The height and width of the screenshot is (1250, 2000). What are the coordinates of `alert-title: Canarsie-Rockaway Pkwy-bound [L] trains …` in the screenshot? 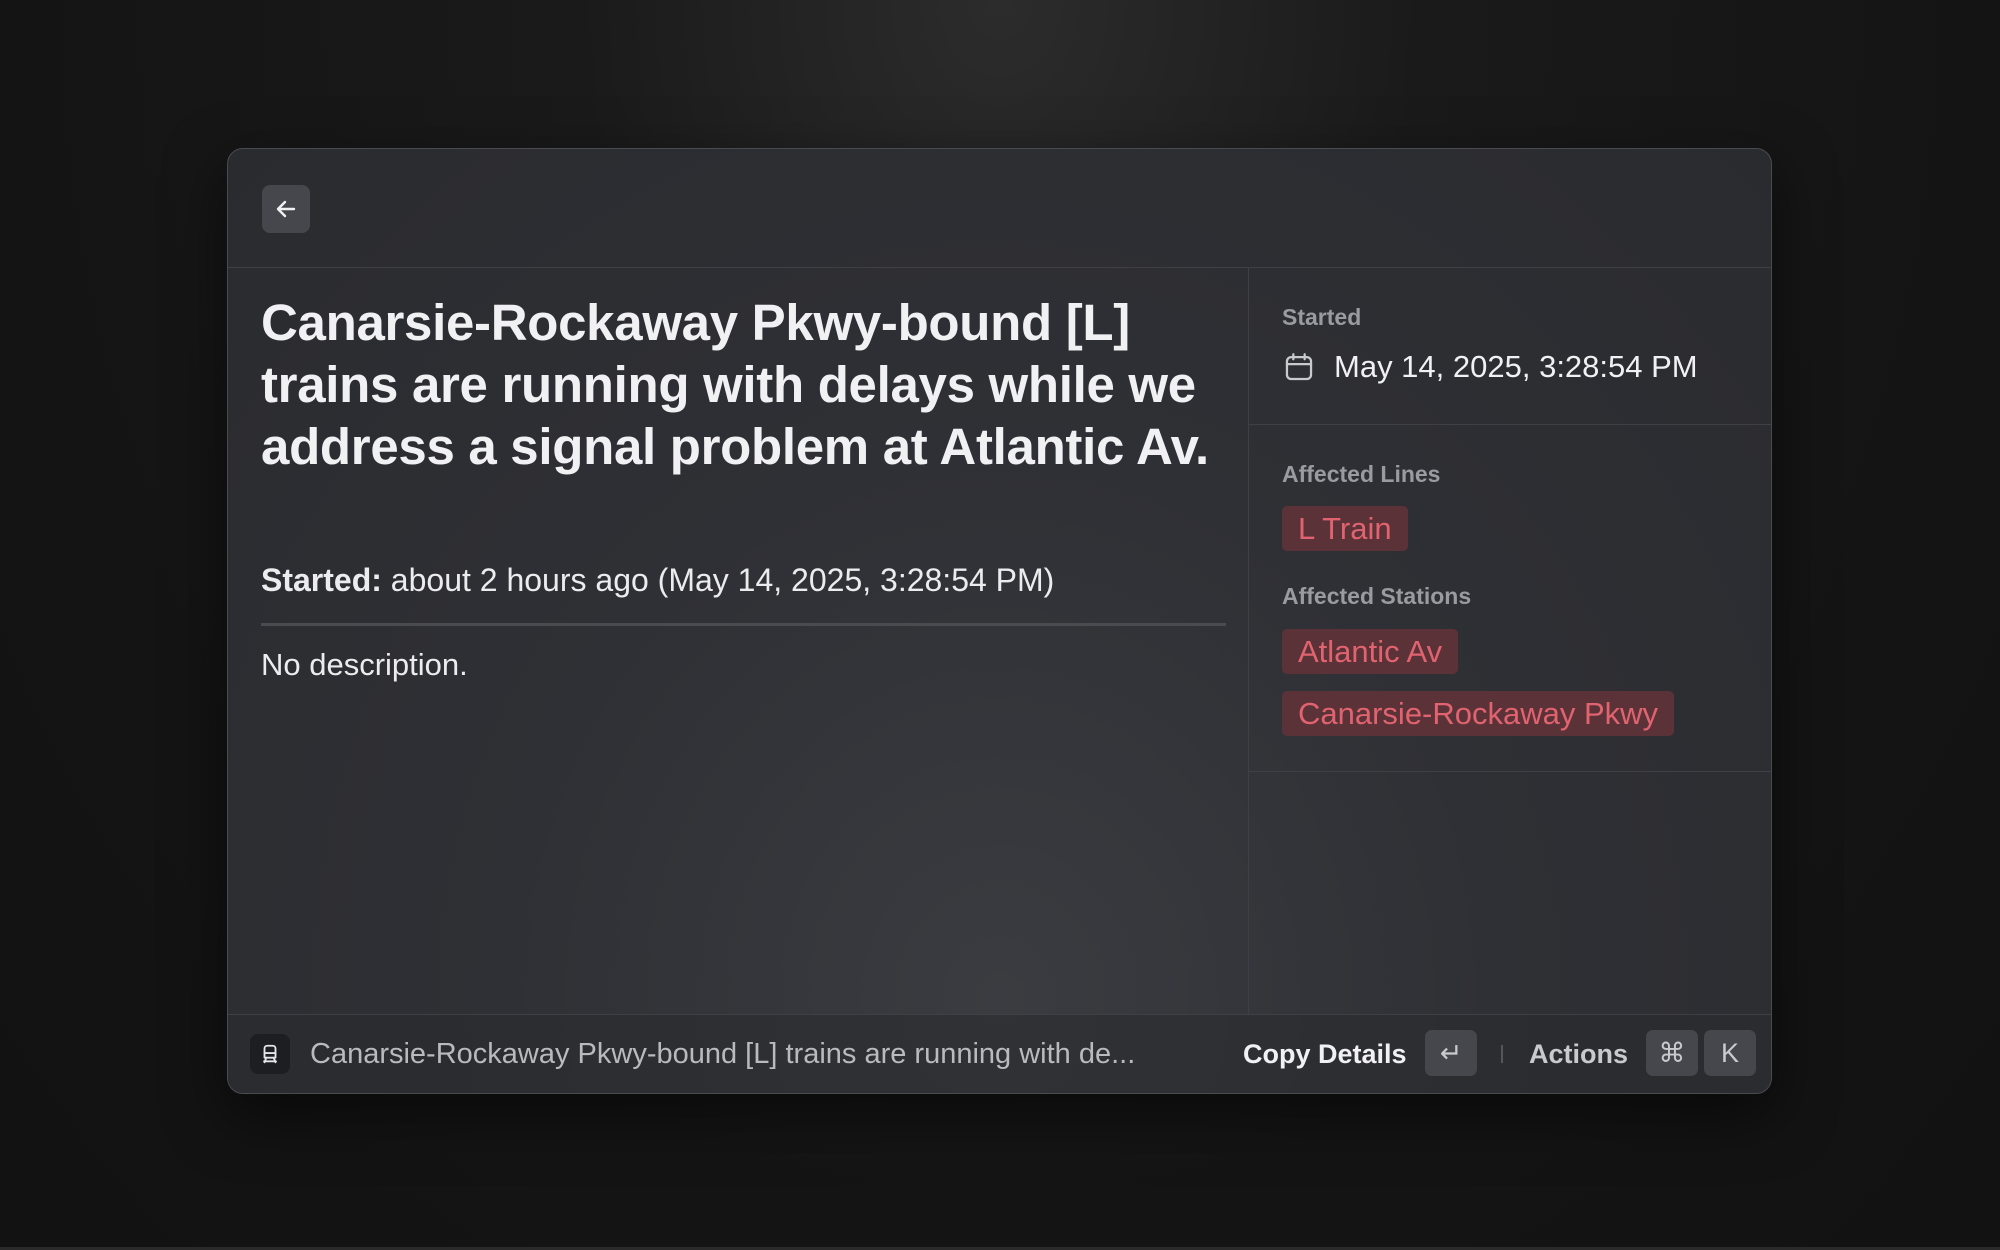 It's located at (735, 384).